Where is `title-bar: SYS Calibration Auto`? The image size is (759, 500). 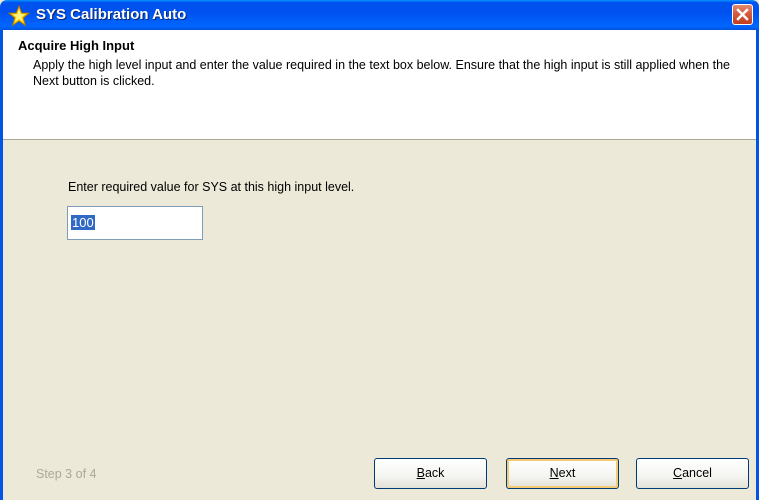 title-bar: SYS Calibration Auto is located at coordinates (379, 15).